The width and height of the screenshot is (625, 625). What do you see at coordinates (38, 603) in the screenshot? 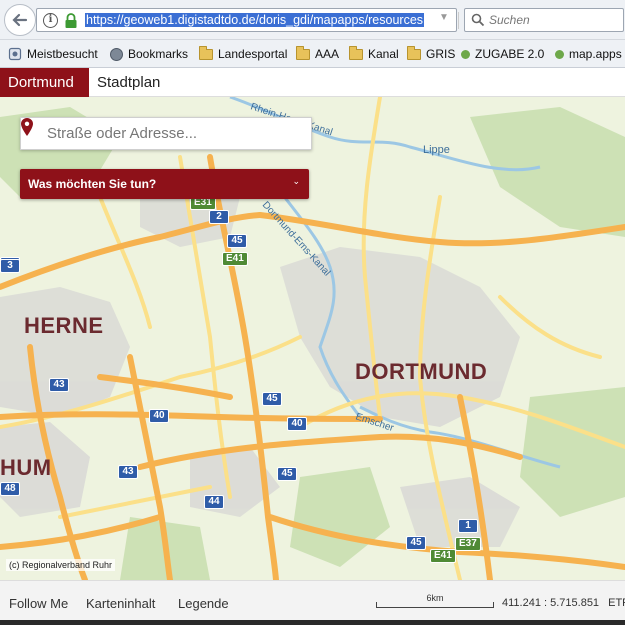
I see `follow-me-button: Follow Me` at bounding box center [38, 603].